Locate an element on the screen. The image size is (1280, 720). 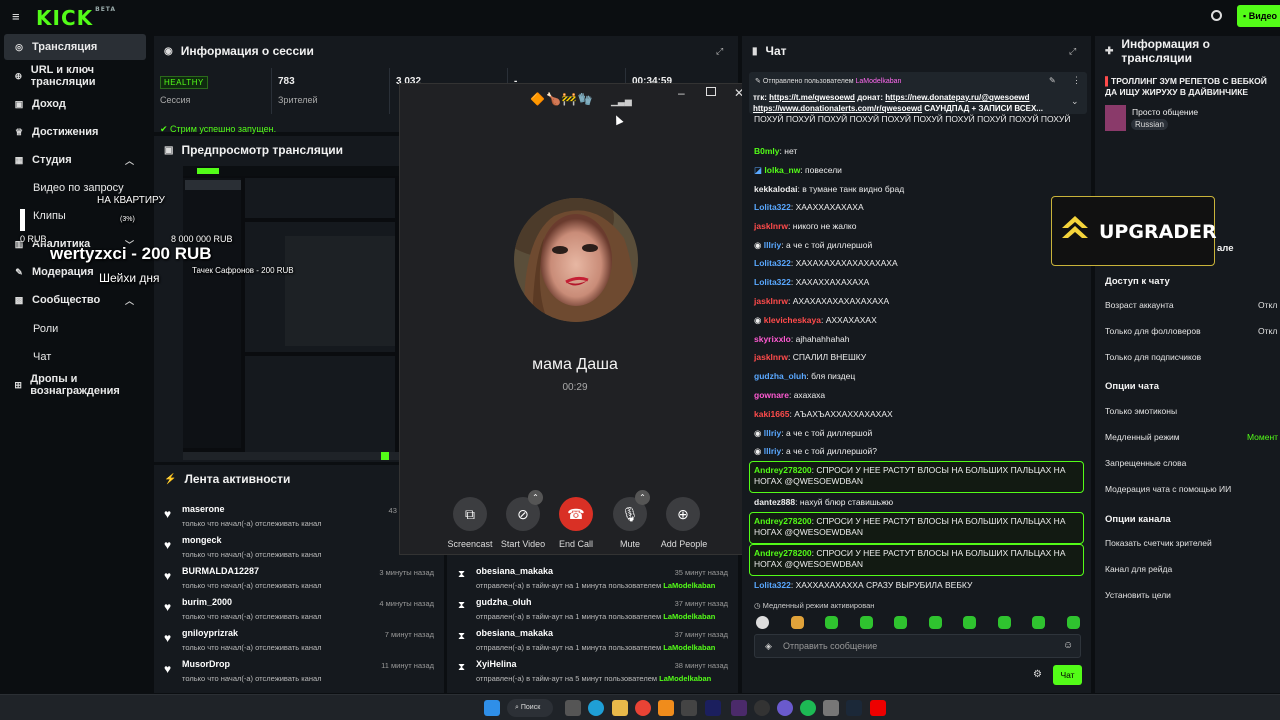
chat-message: jasklnrw: СПАЛИЛ ВНЕШКУ is located at coordinates (810, 357).